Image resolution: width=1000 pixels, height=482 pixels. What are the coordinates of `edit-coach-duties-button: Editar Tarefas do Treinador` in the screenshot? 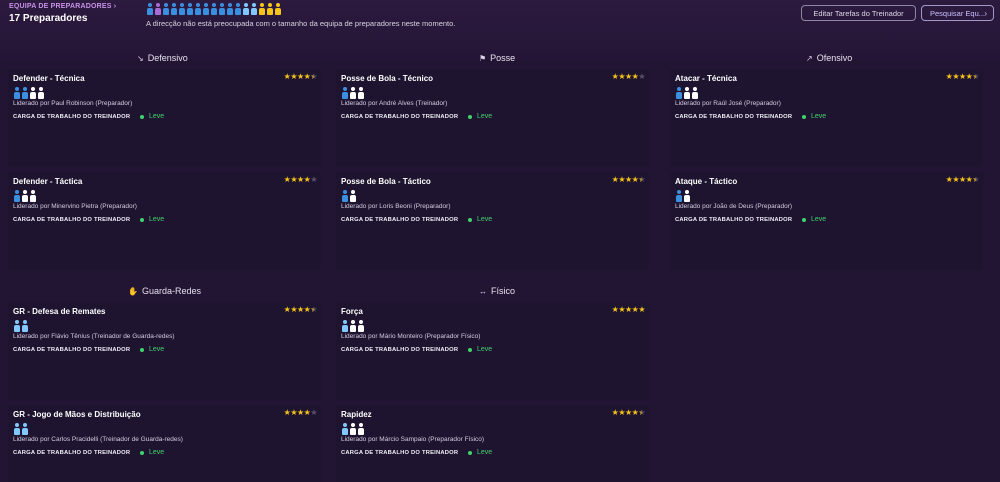 It's located at (858, 13).